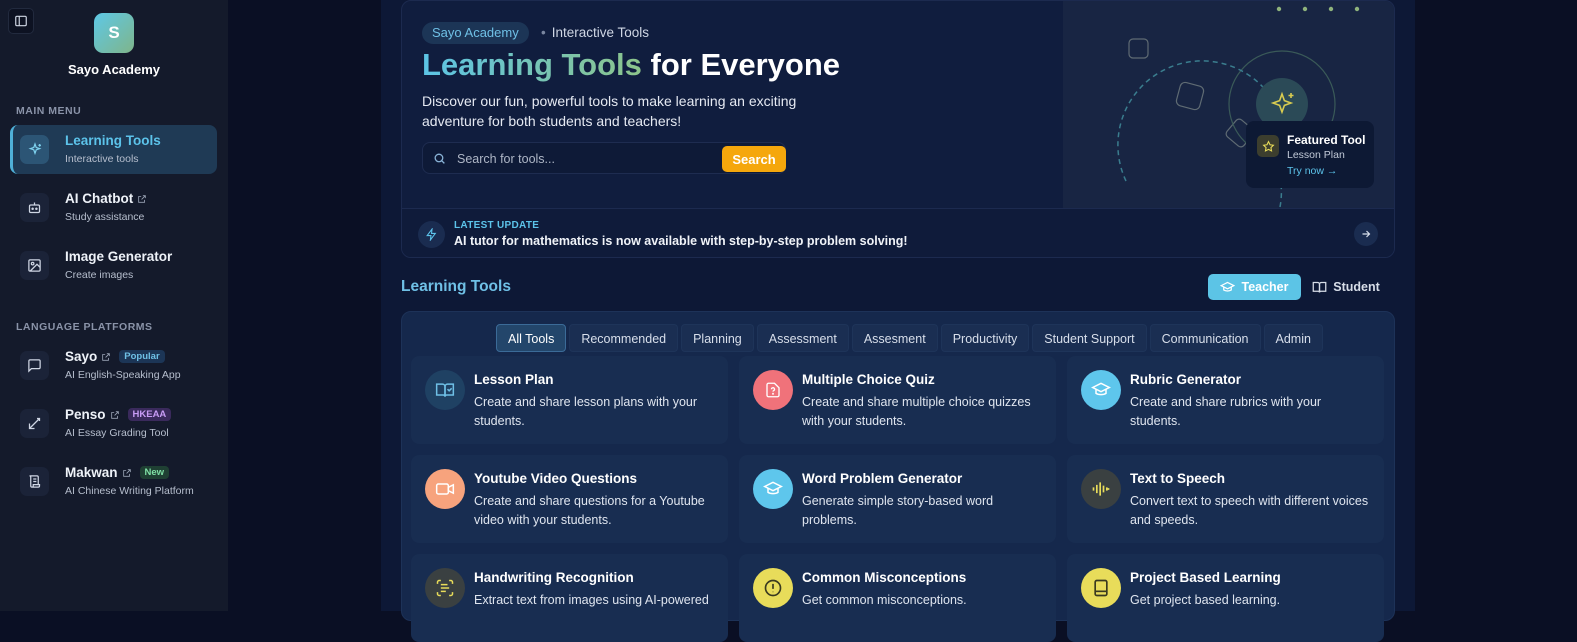 Image resolution: width=1577 pixels, height=642 pixels. What do you see at coordinates (81, 356) in the screenshot?
I see `sidebar-item-label: Sayo` at bounding box center [81, 356].